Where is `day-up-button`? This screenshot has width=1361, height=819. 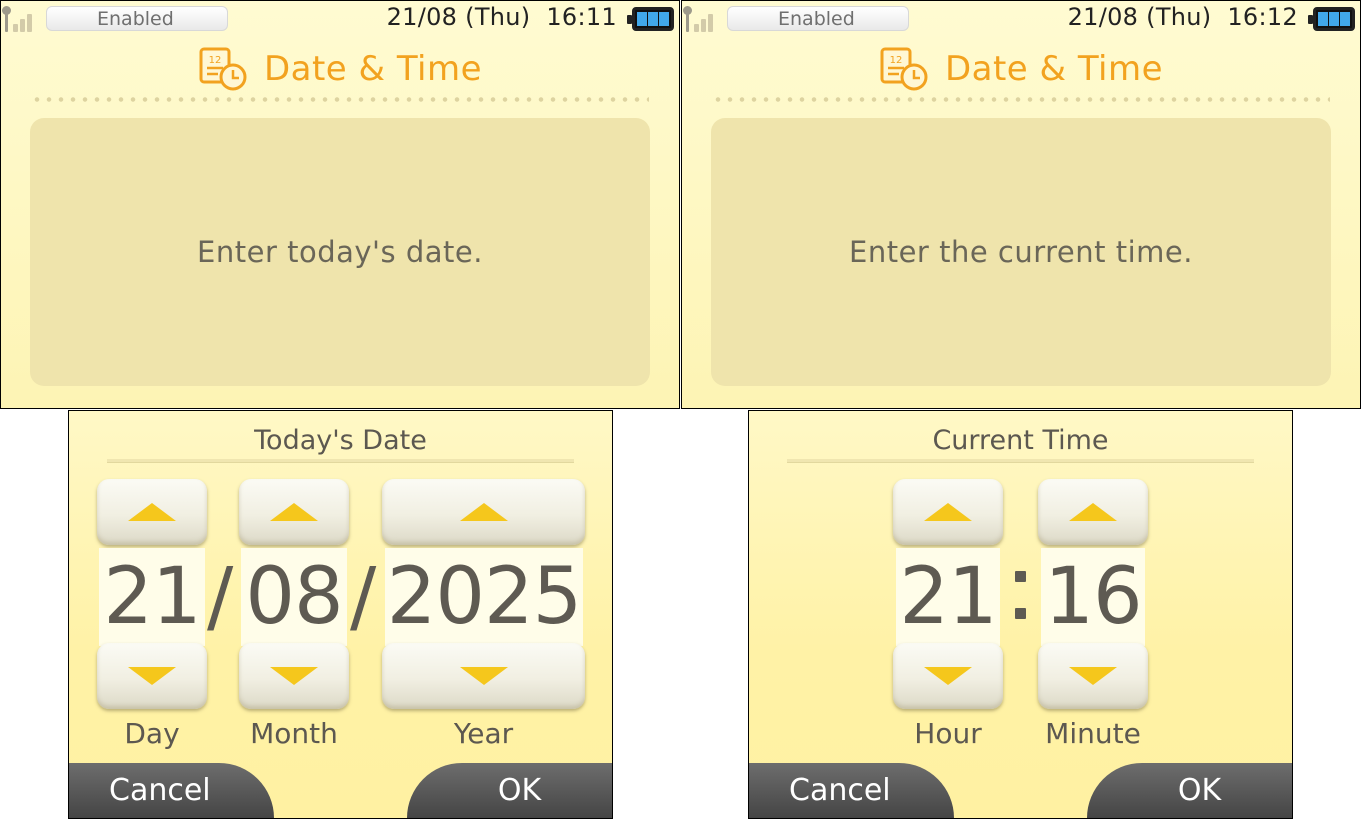
day-up-button is located at coordinates (152, 512).